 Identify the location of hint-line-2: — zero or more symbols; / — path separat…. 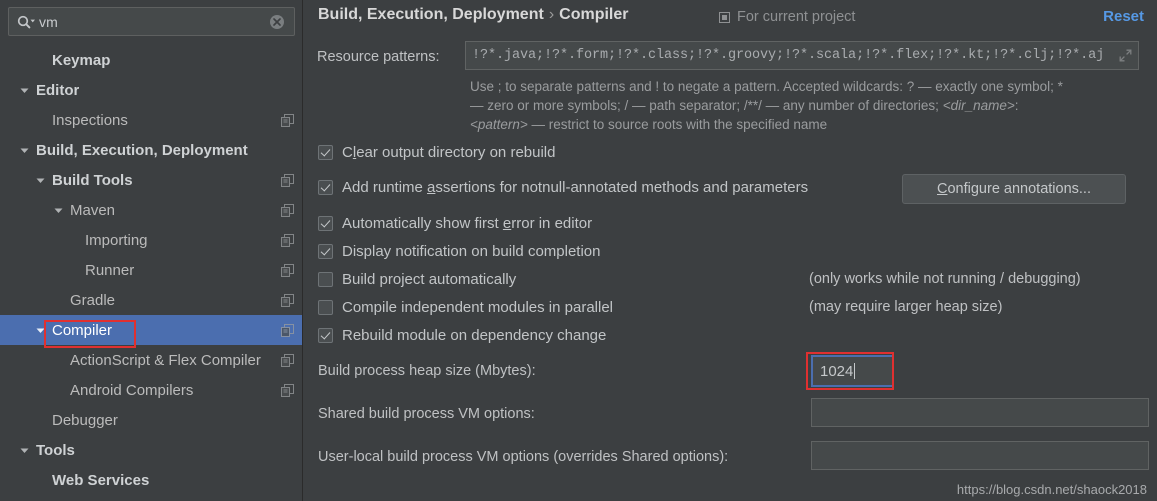
(808, 105).